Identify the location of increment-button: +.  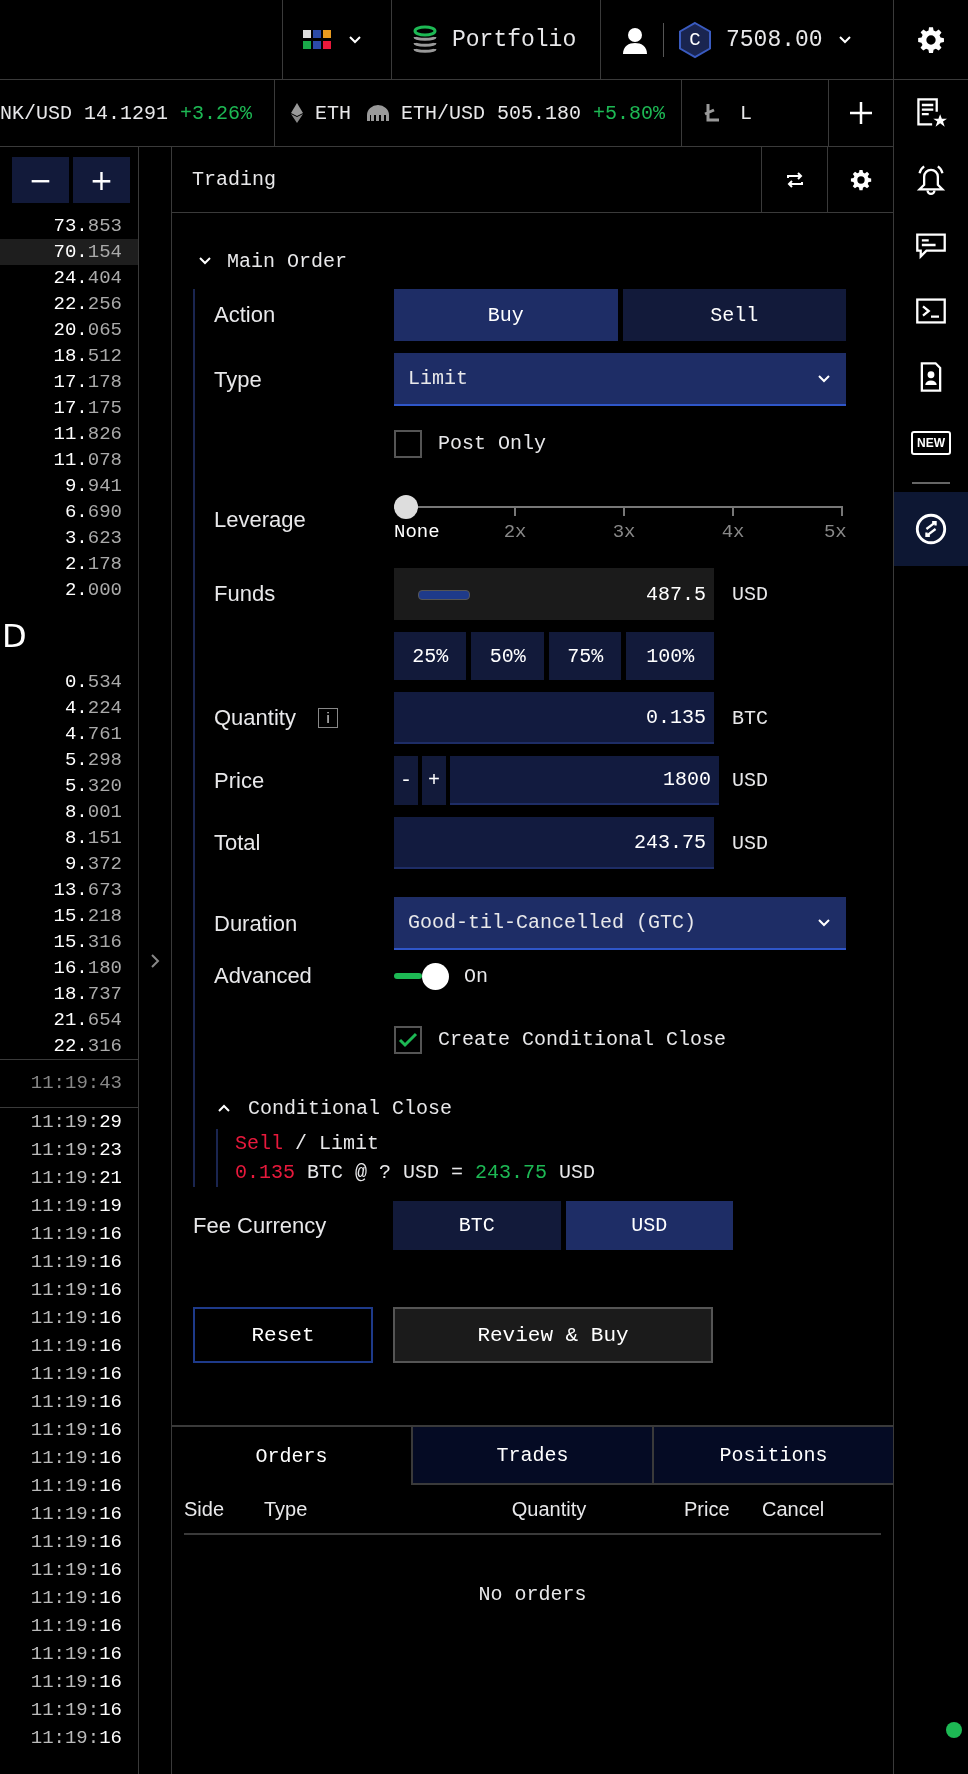
(434, 780).